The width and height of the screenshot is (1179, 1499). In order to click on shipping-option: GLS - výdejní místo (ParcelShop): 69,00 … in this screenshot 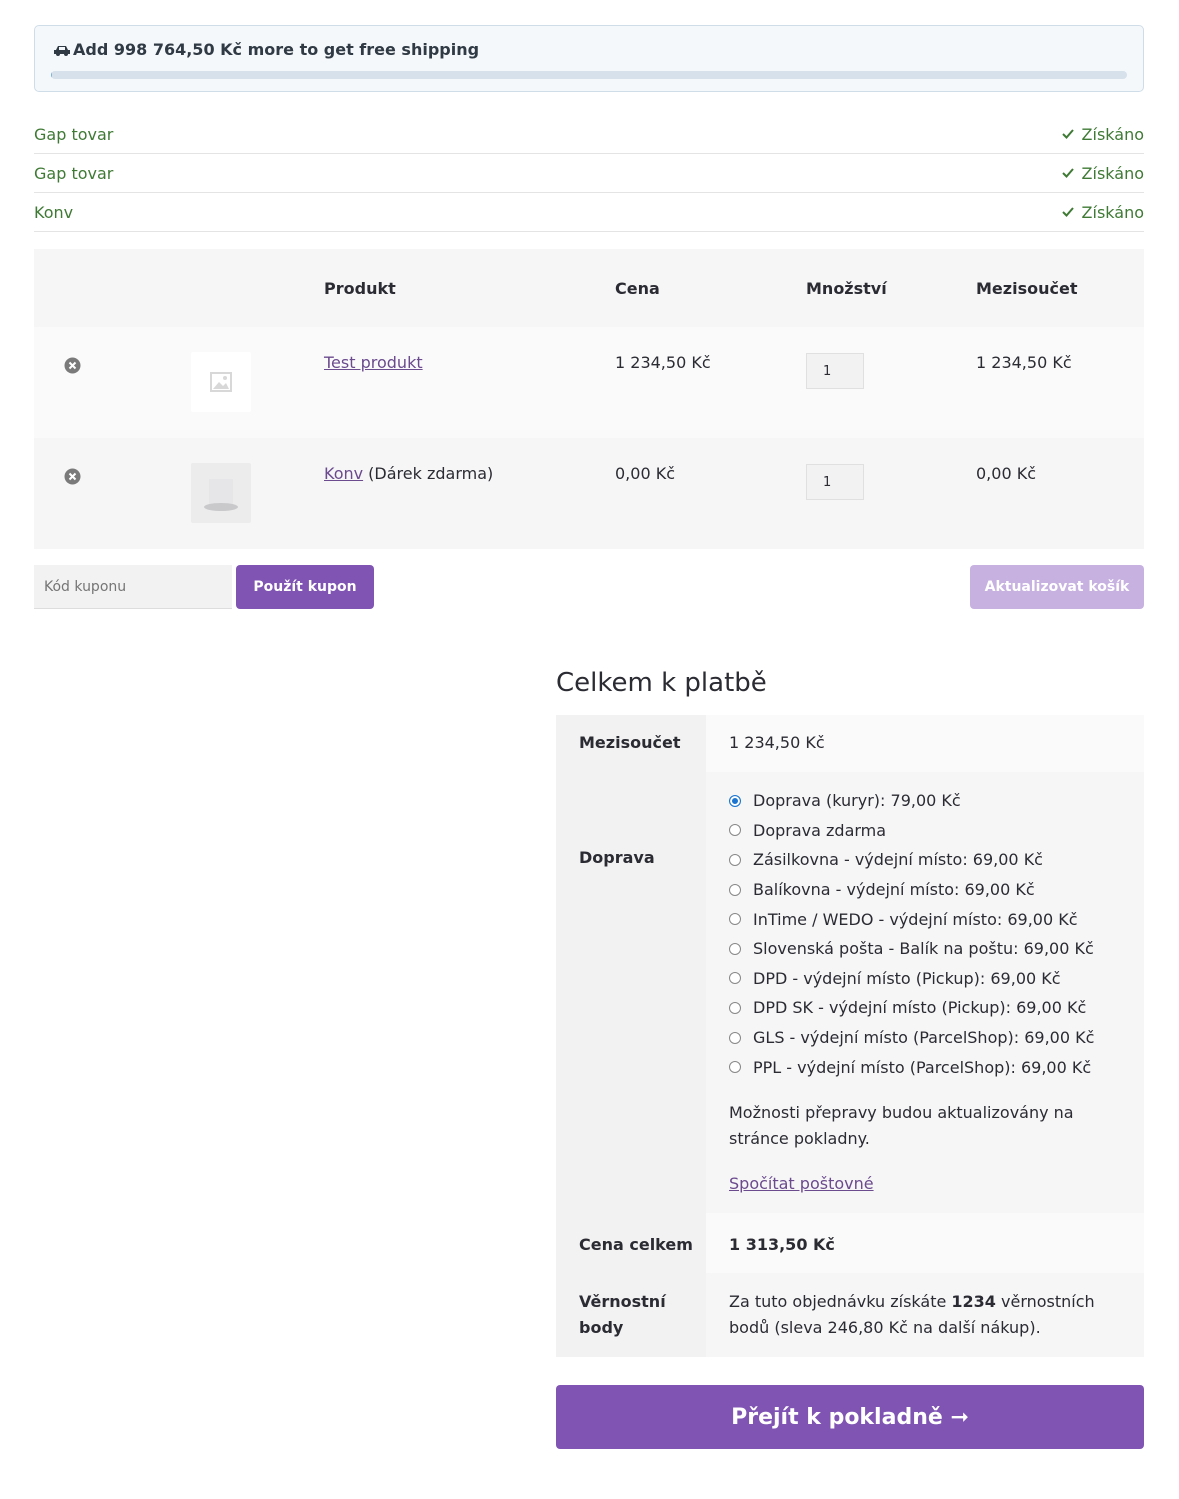, I will do `click(925, 1038)`.